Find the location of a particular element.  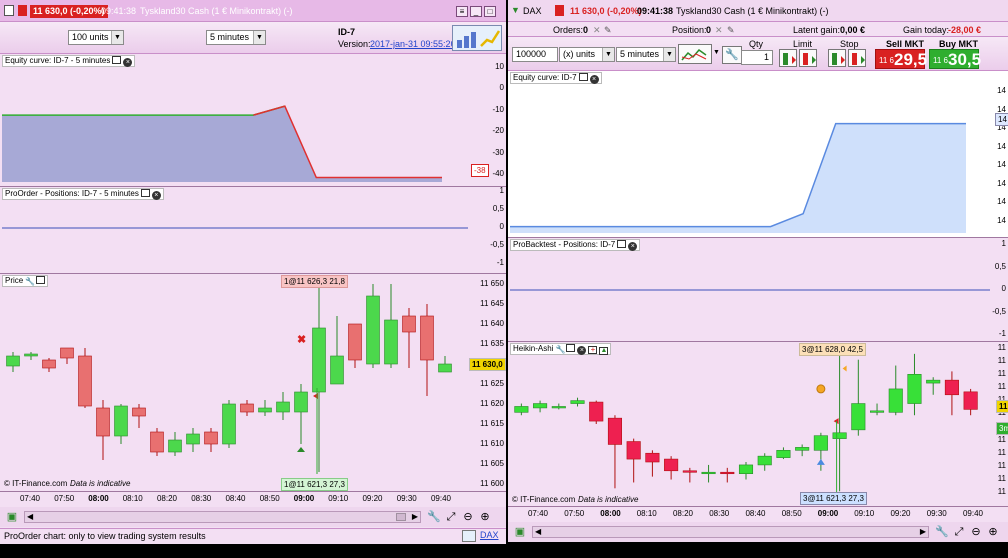

size-select-value: 100 units is located at coordinates (90, 37).